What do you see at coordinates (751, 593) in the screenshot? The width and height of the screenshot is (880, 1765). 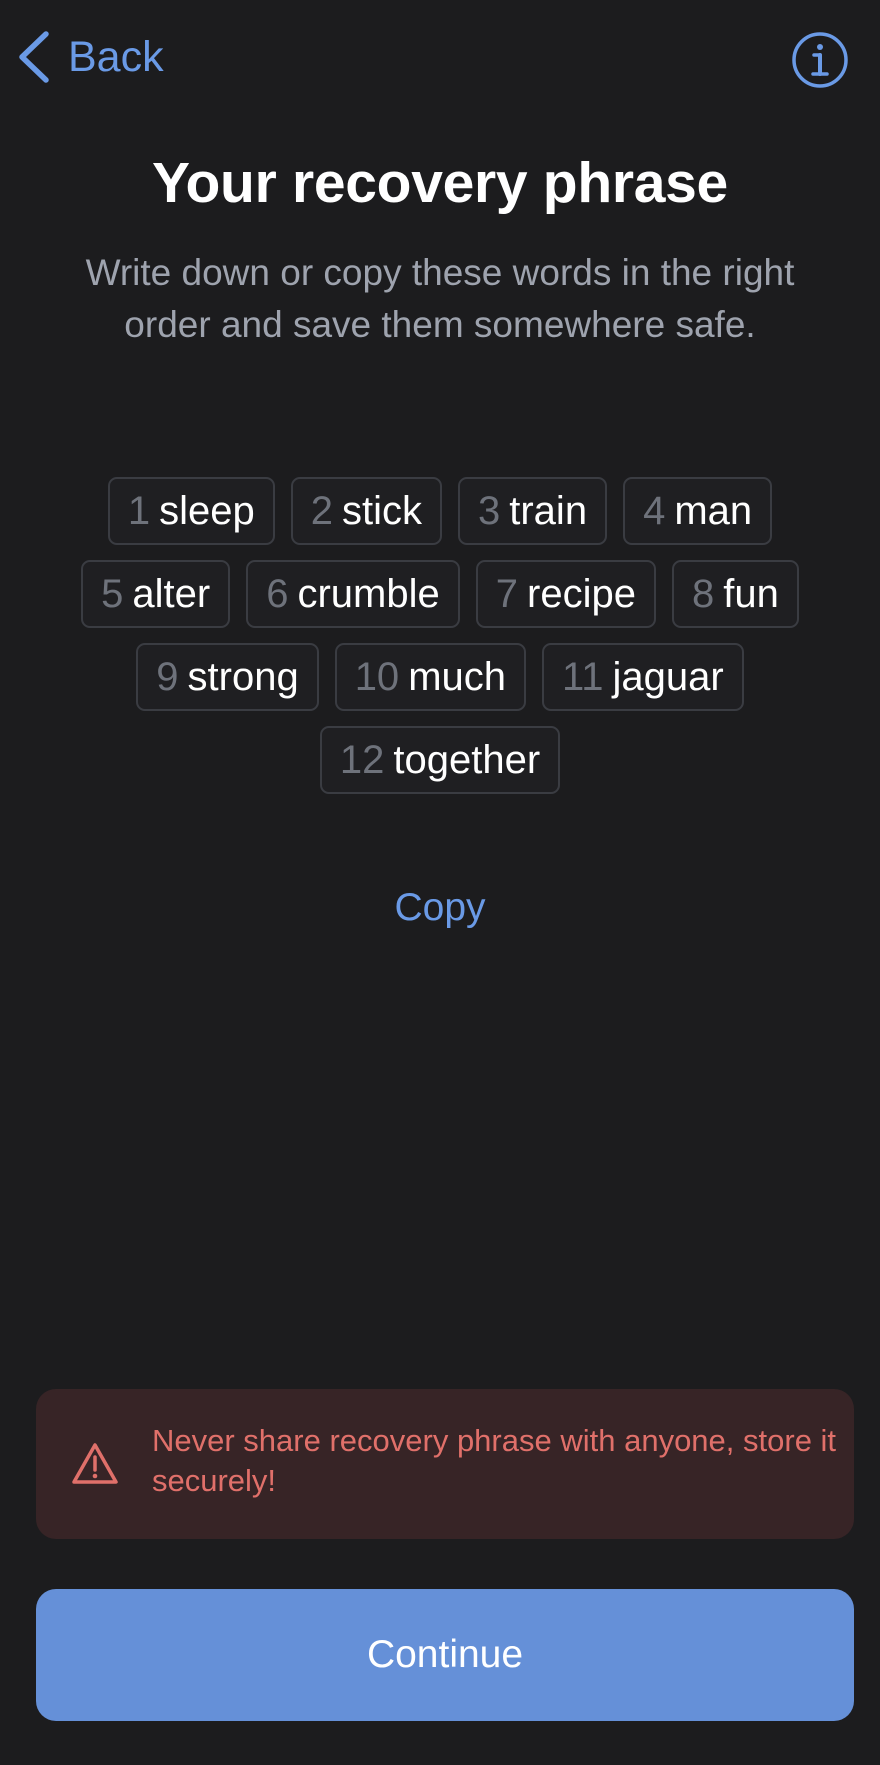 I see `word-text: fun` at bounding box center [751, 593].